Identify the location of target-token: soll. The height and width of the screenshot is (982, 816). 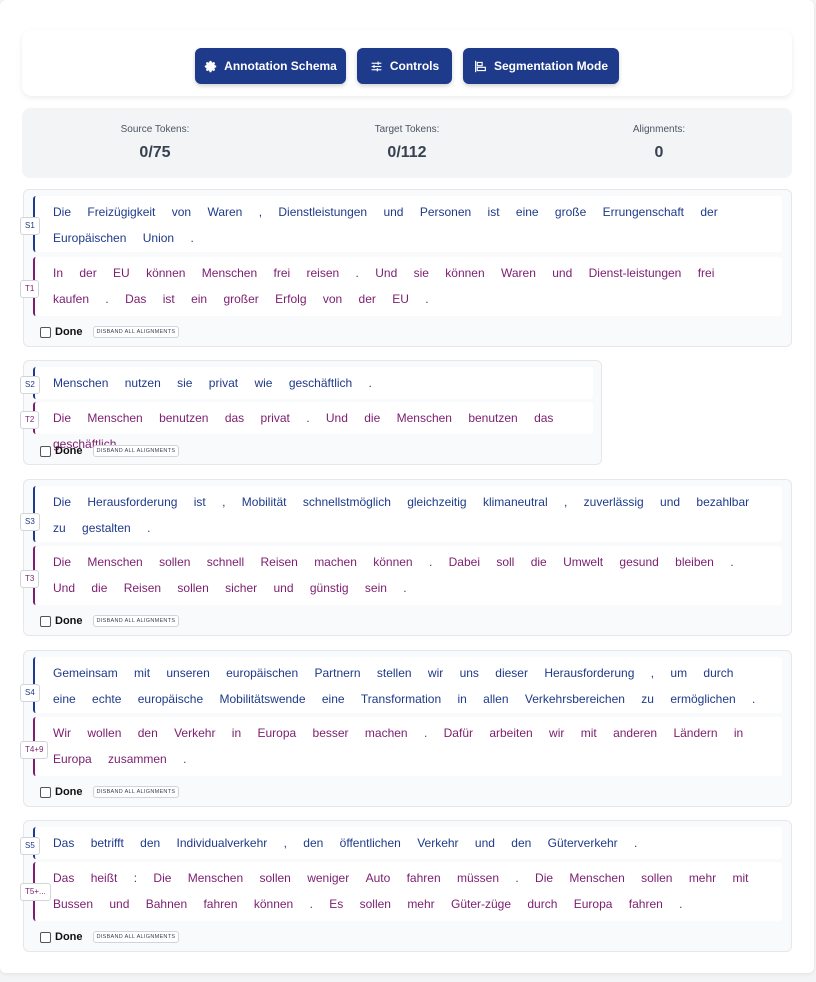
(505, 562).